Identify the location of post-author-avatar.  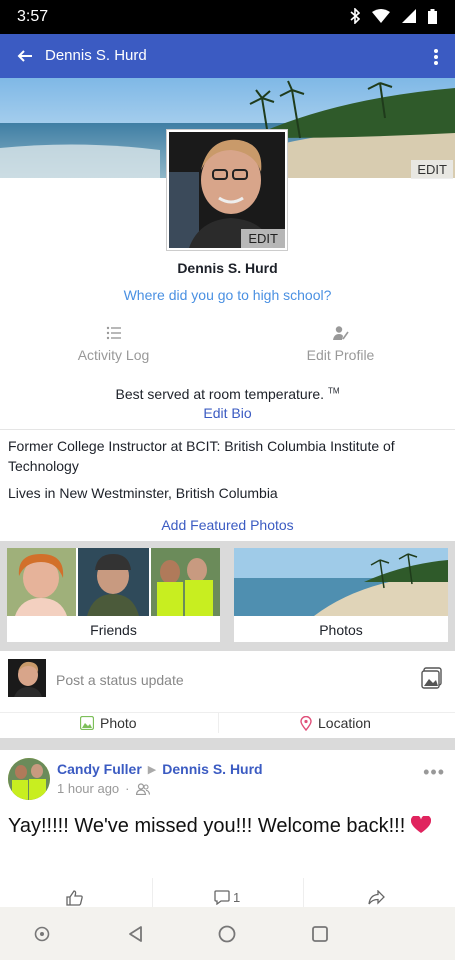
(29, 779).